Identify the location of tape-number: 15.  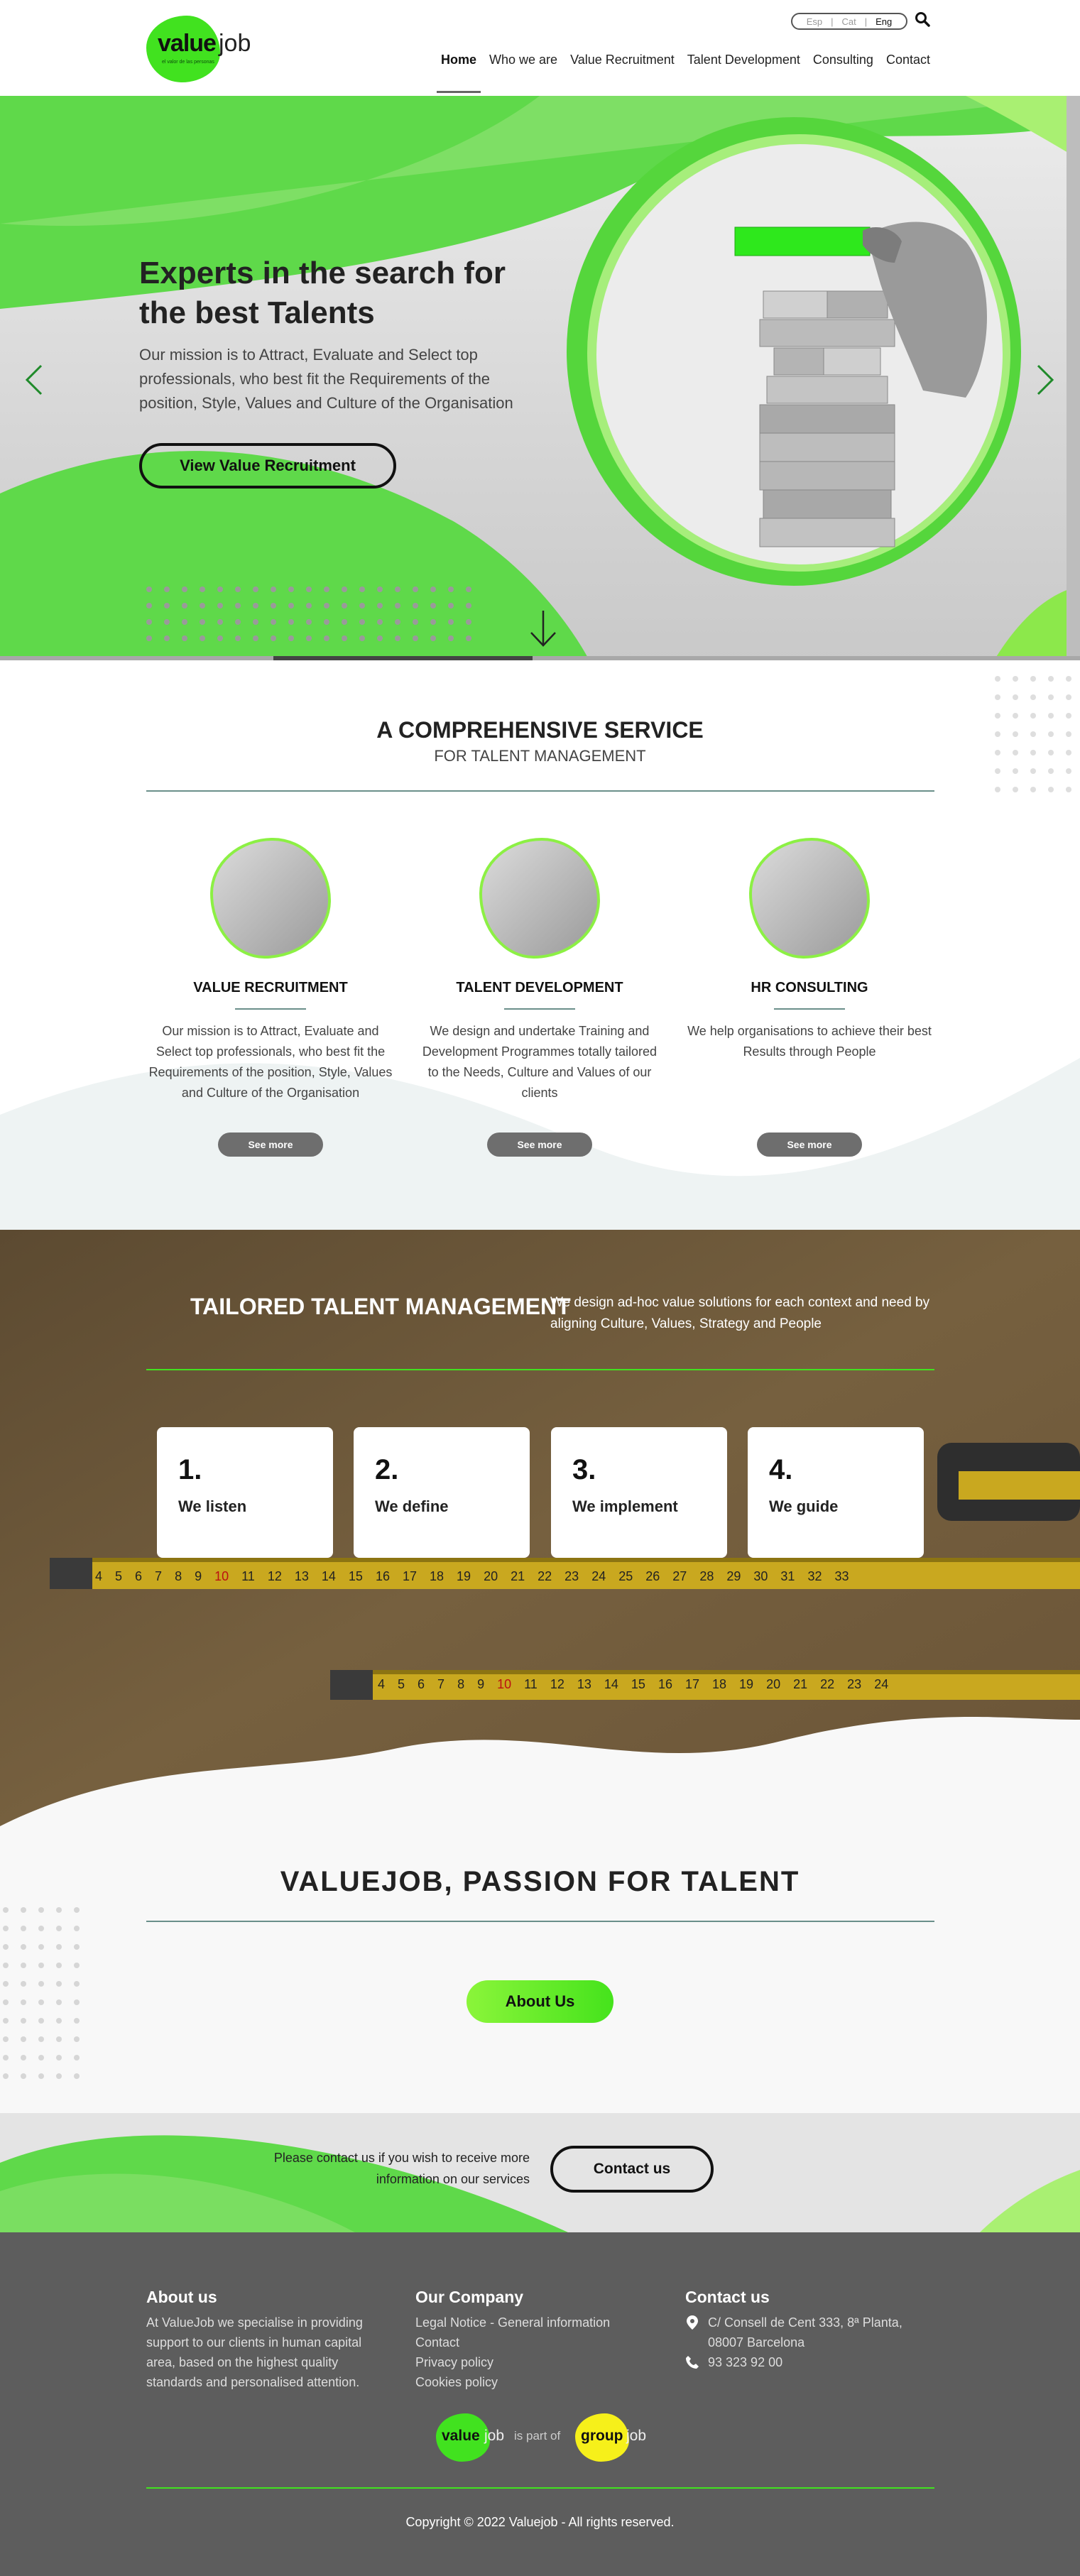
(355, 1576).